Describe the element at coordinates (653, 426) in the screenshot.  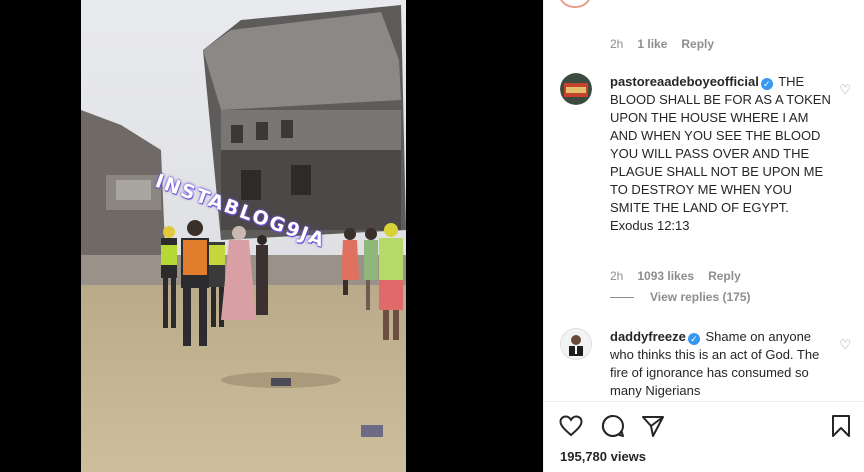
I see `share-icon` at that location.